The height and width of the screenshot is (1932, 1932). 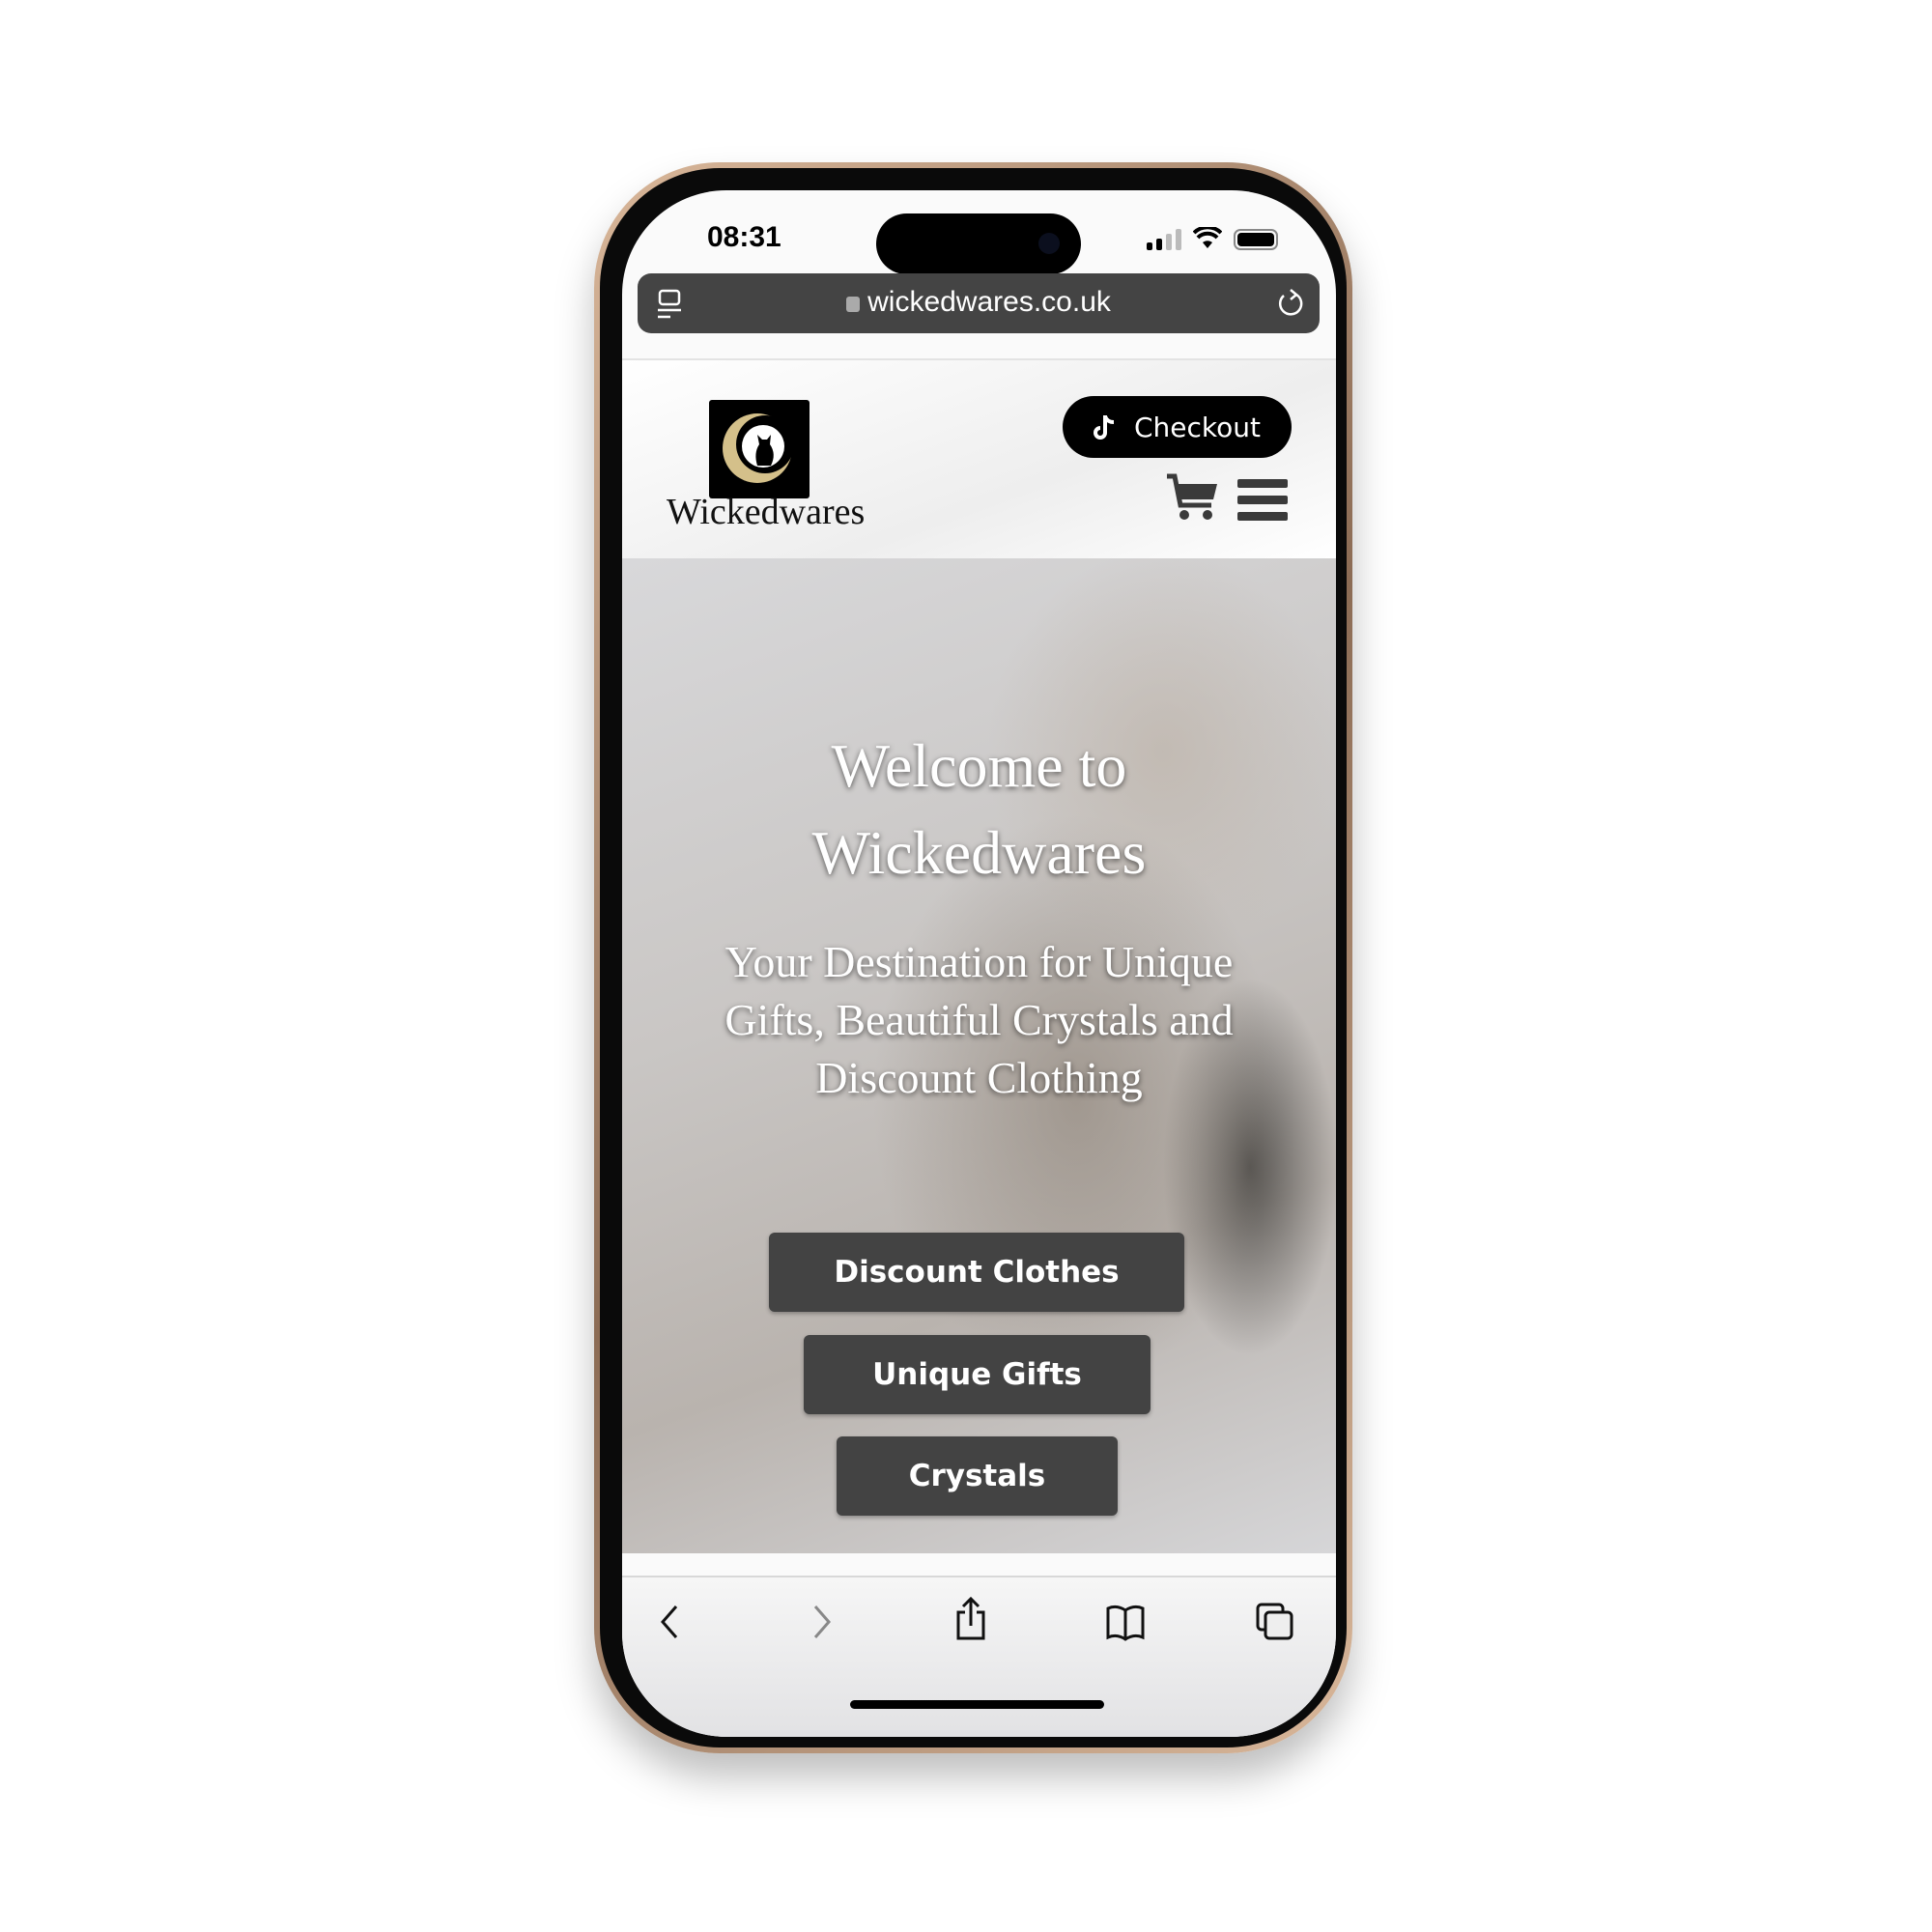 I want to click on signal-icon, so click(x=1164, y=239).